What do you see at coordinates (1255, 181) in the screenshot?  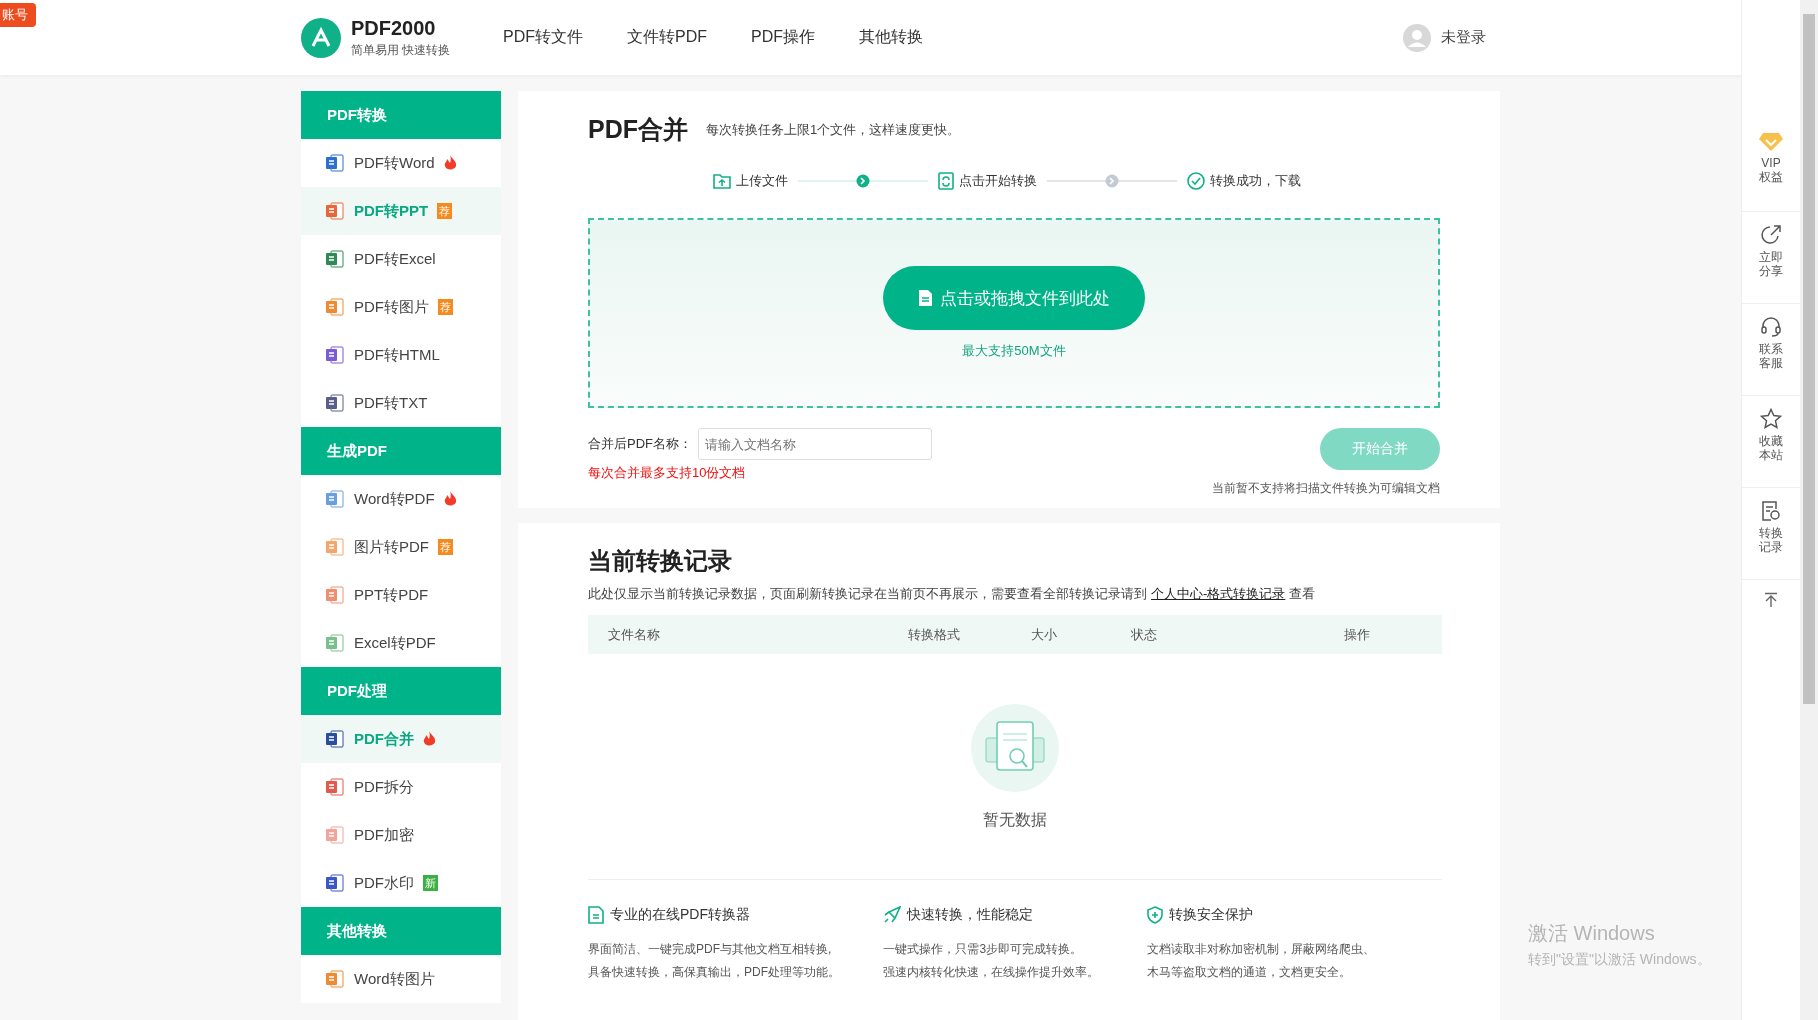 I see `step-label: 转换成功，下载` at bounding box center [1255, 181].